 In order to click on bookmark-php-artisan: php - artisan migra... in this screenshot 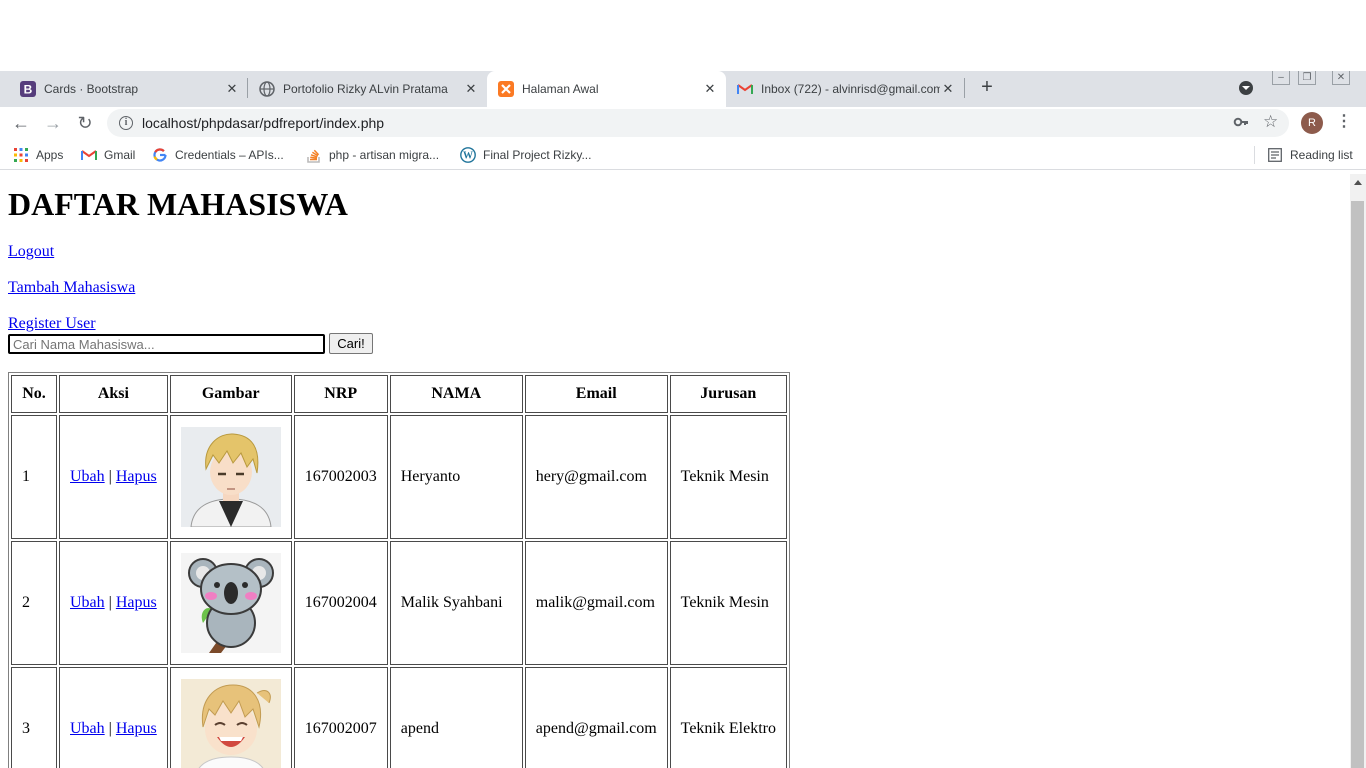, I will do `click(372, 155)`.